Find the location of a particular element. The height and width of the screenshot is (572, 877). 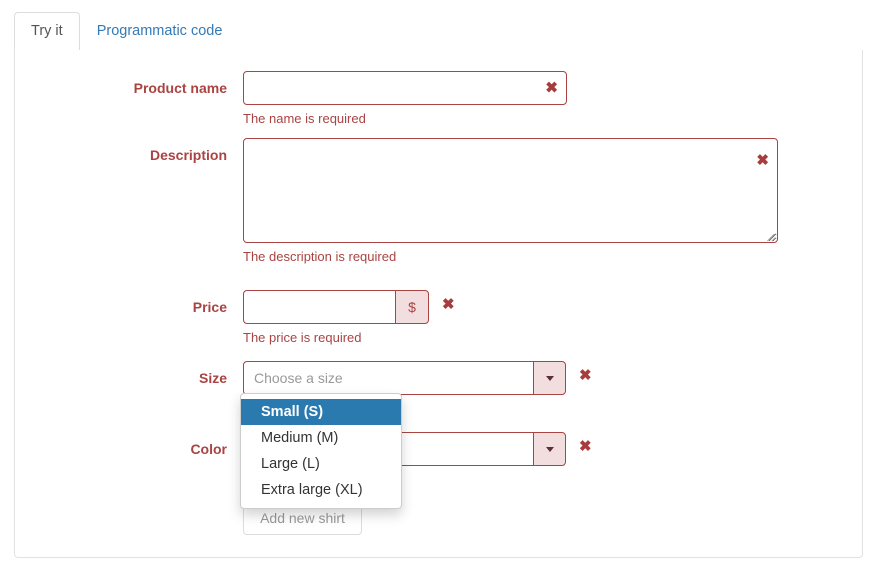

size-dropdown-toggle is located at coordinates (549, 378).